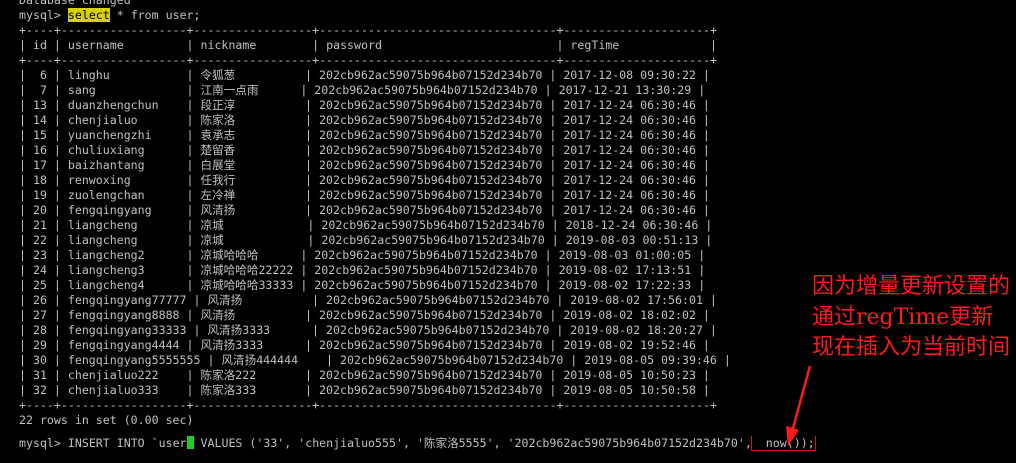 The image size is (1016, 463). What do you see at coordinates (75, 3) in the screenshot?
I see `database-changed-line: Database changed` at bounding box center [75, 3].